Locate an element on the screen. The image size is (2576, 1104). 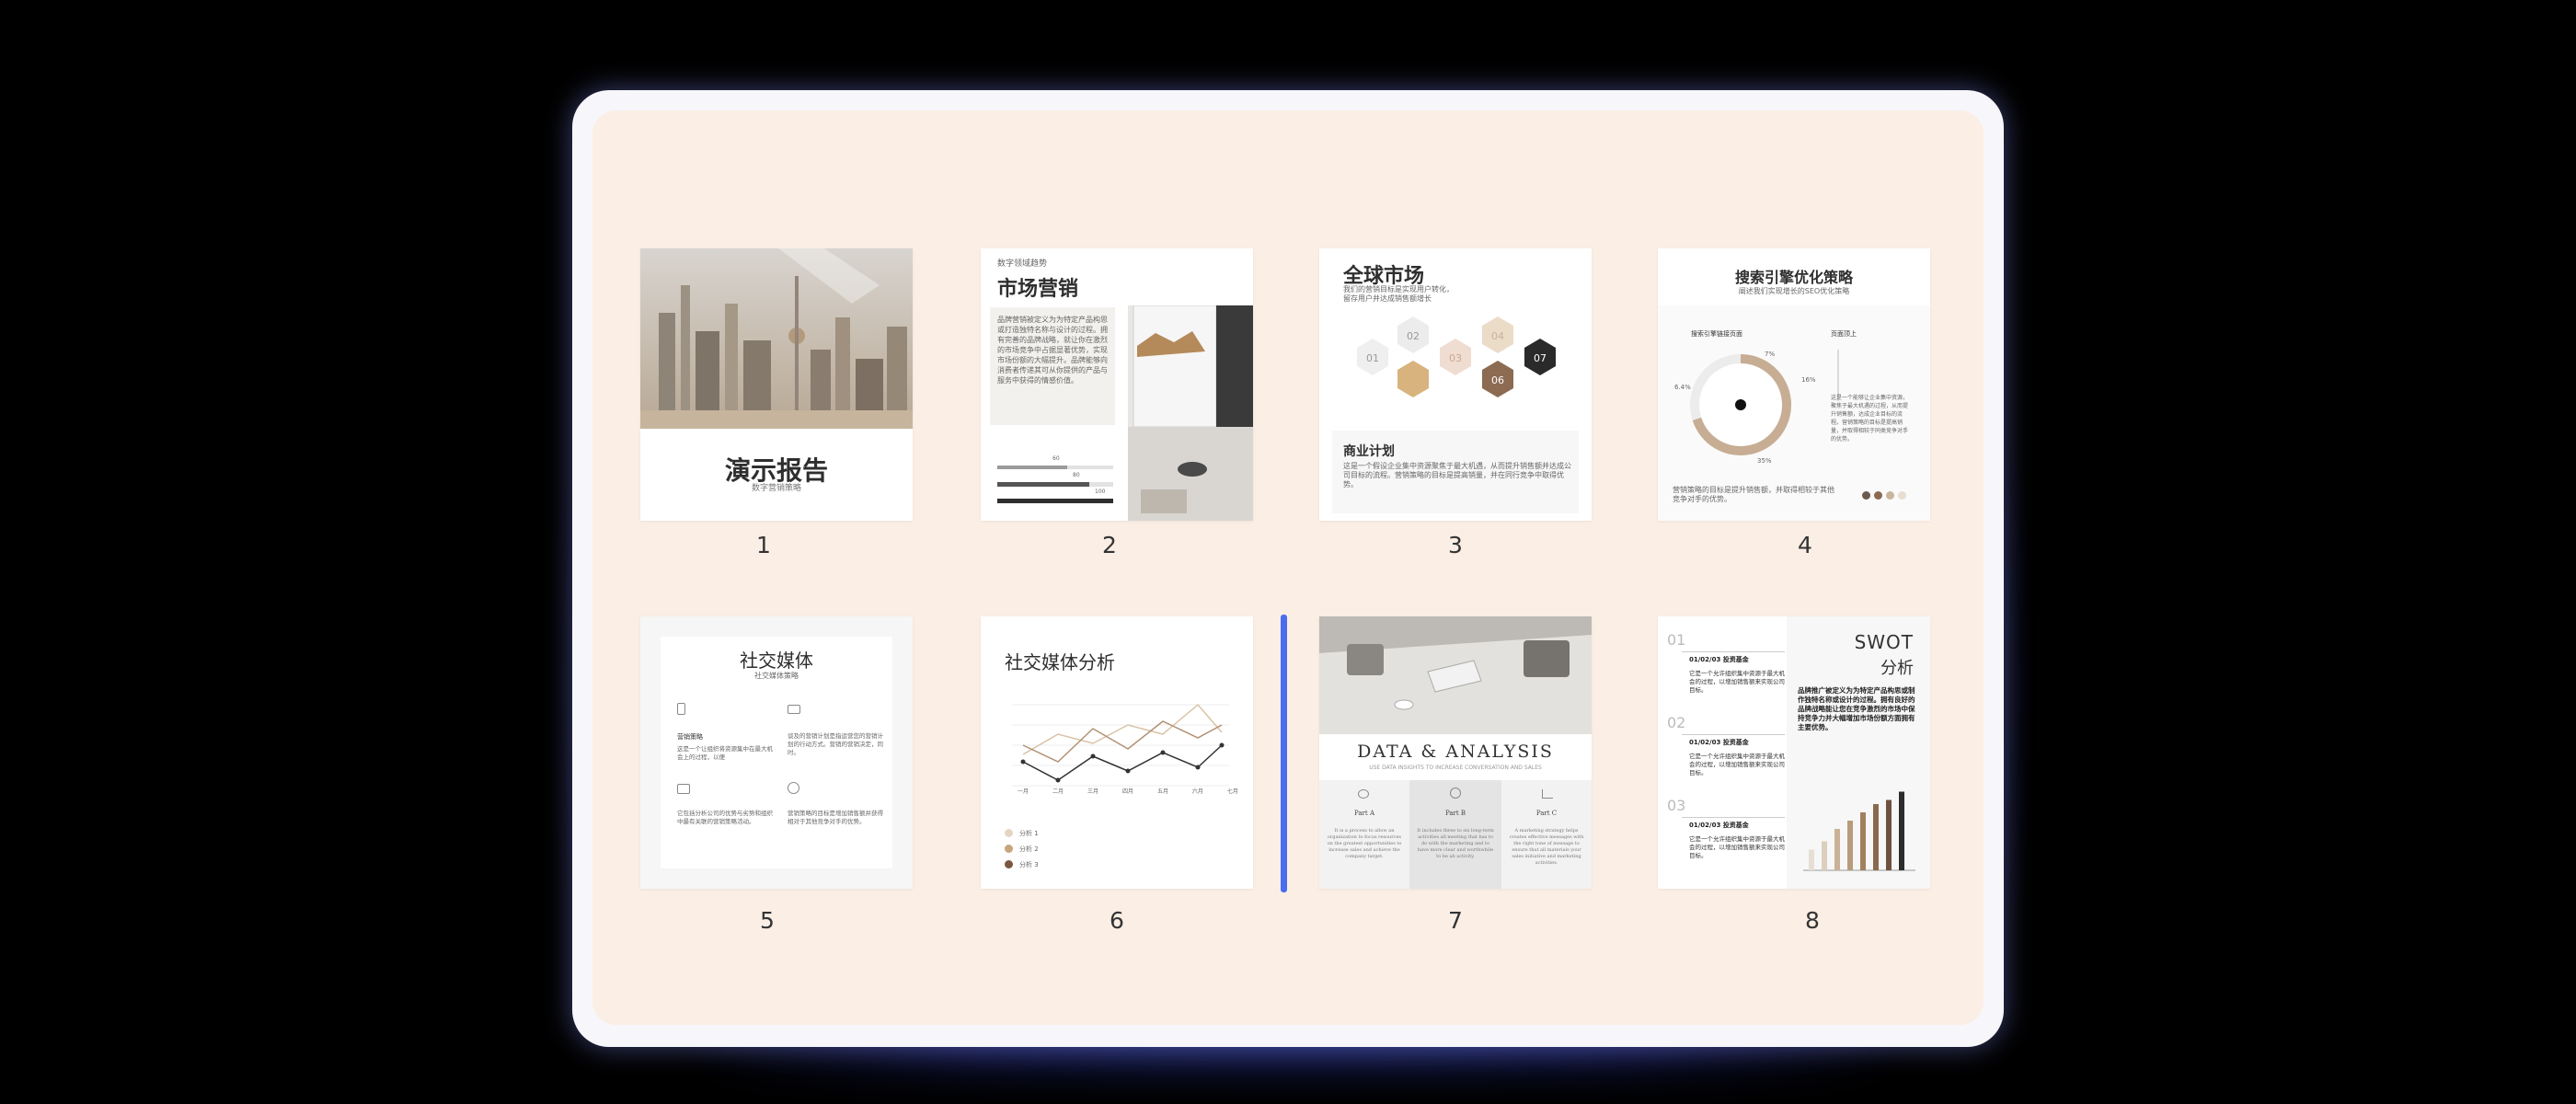
month-axis: 一月 二月 三月 四月 五月 六月 七月 is located at coordinates (1128, 792).